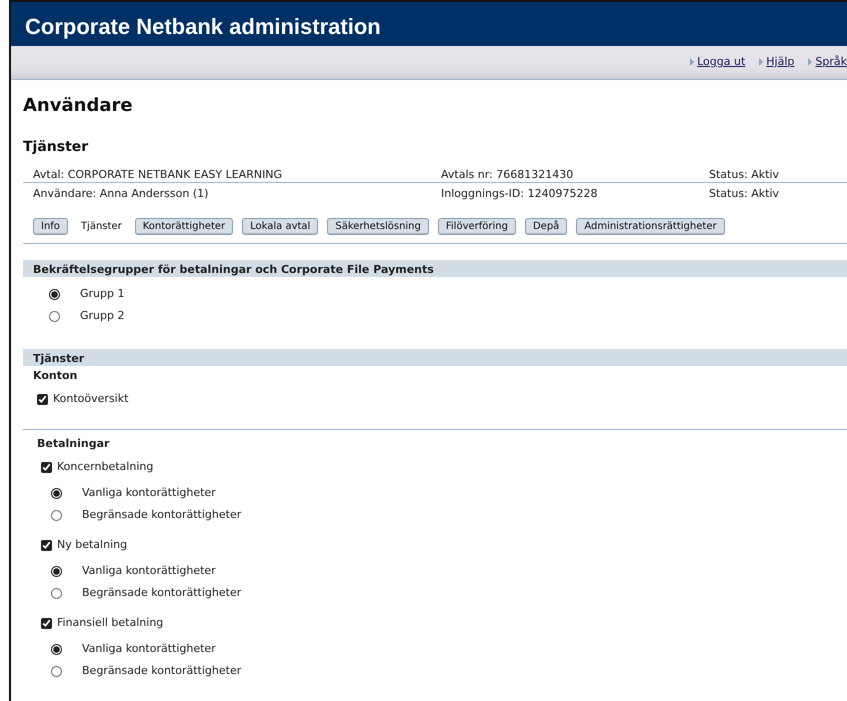 This screenshot has height=701, width=847. What do you see at coordinates (435, 268) in the screenshot?
I see `section-header: Bekräftelsegrupper för betalningar och Corporate File Payments` at bounding box center [435, 268].